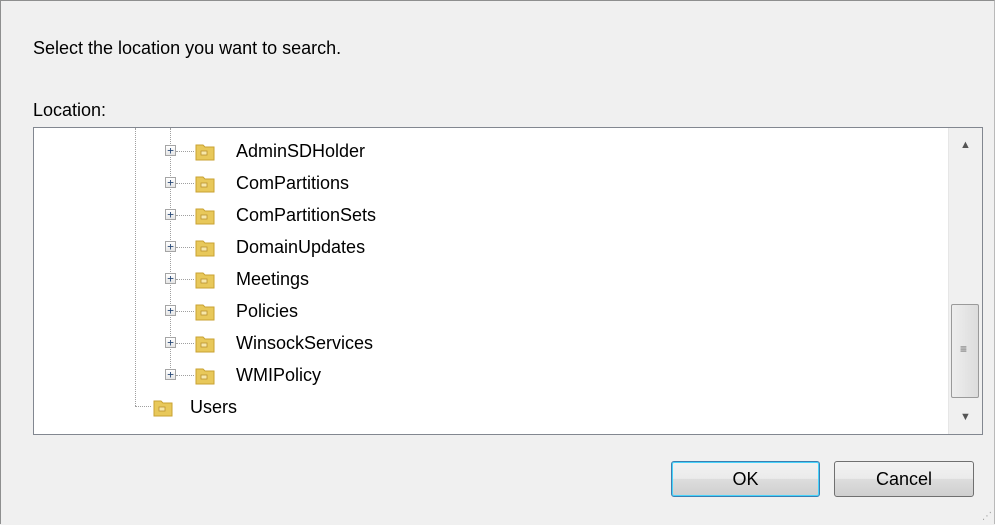  I want to click on tree-item-label: WinsockServices, so click(305, 343).